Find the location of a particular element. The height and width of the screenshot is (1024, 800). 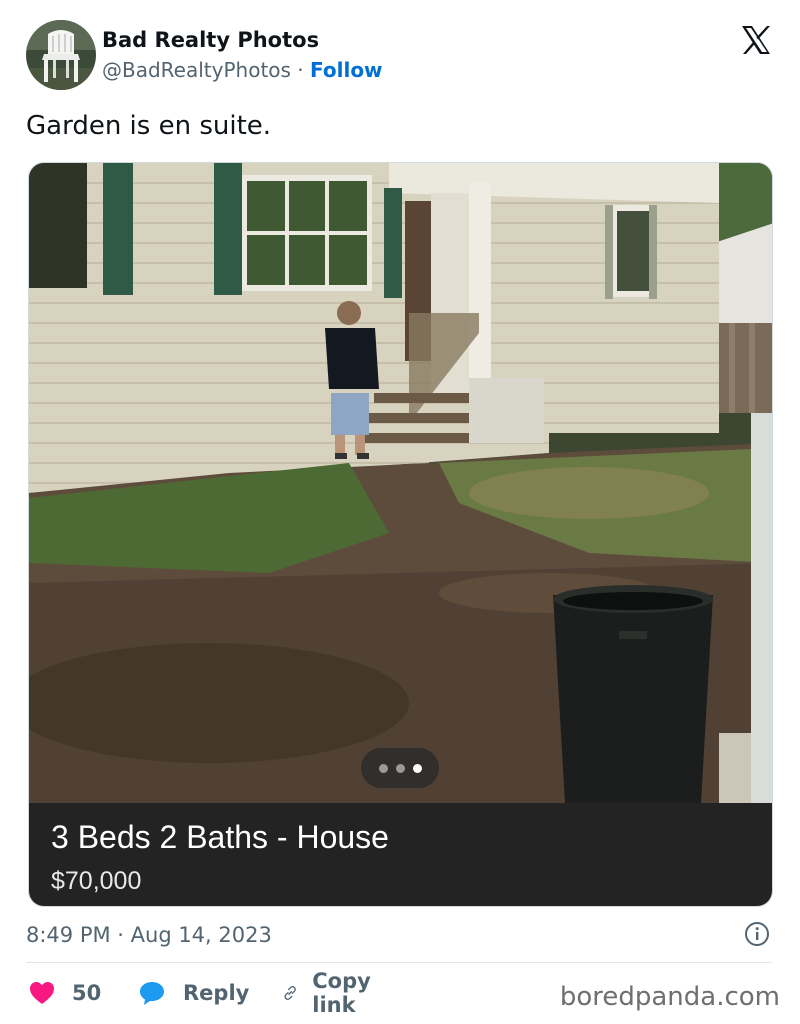

copy-link-button: Copy link is located at coordinates (331, 993).